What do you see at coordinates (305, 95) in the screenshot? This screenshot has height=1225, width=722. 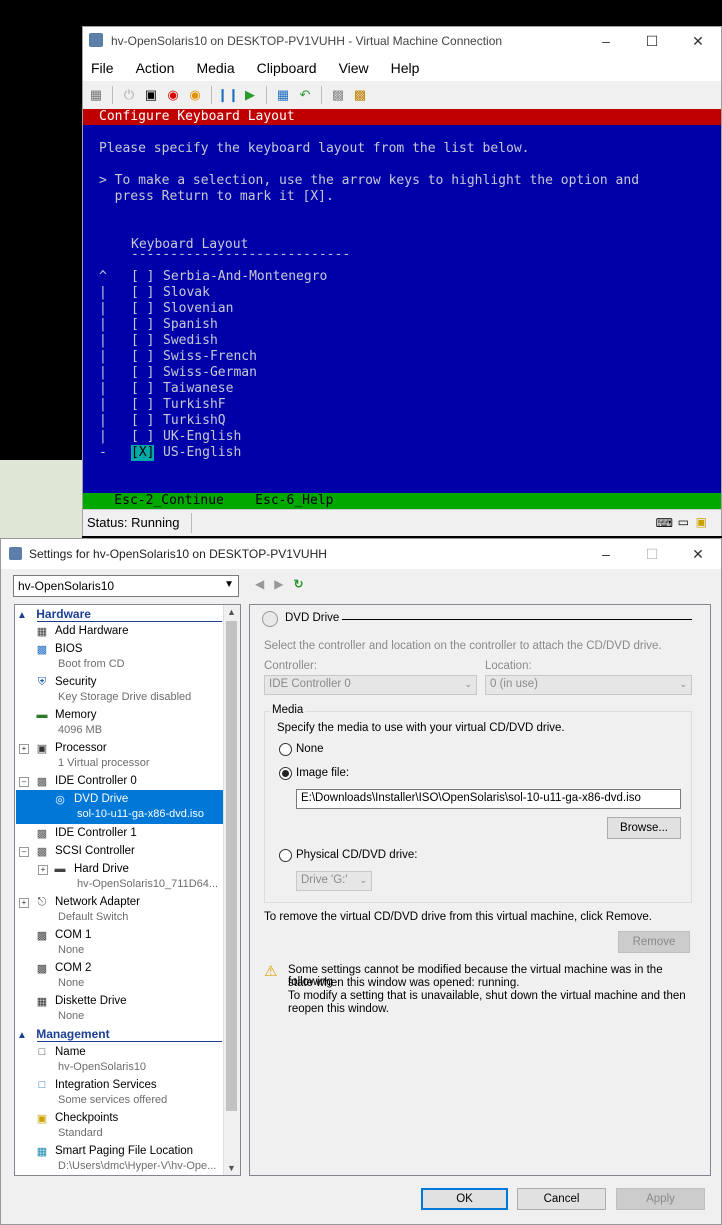 I see `revert-icon: ↶` at bounding box center [305, 95].